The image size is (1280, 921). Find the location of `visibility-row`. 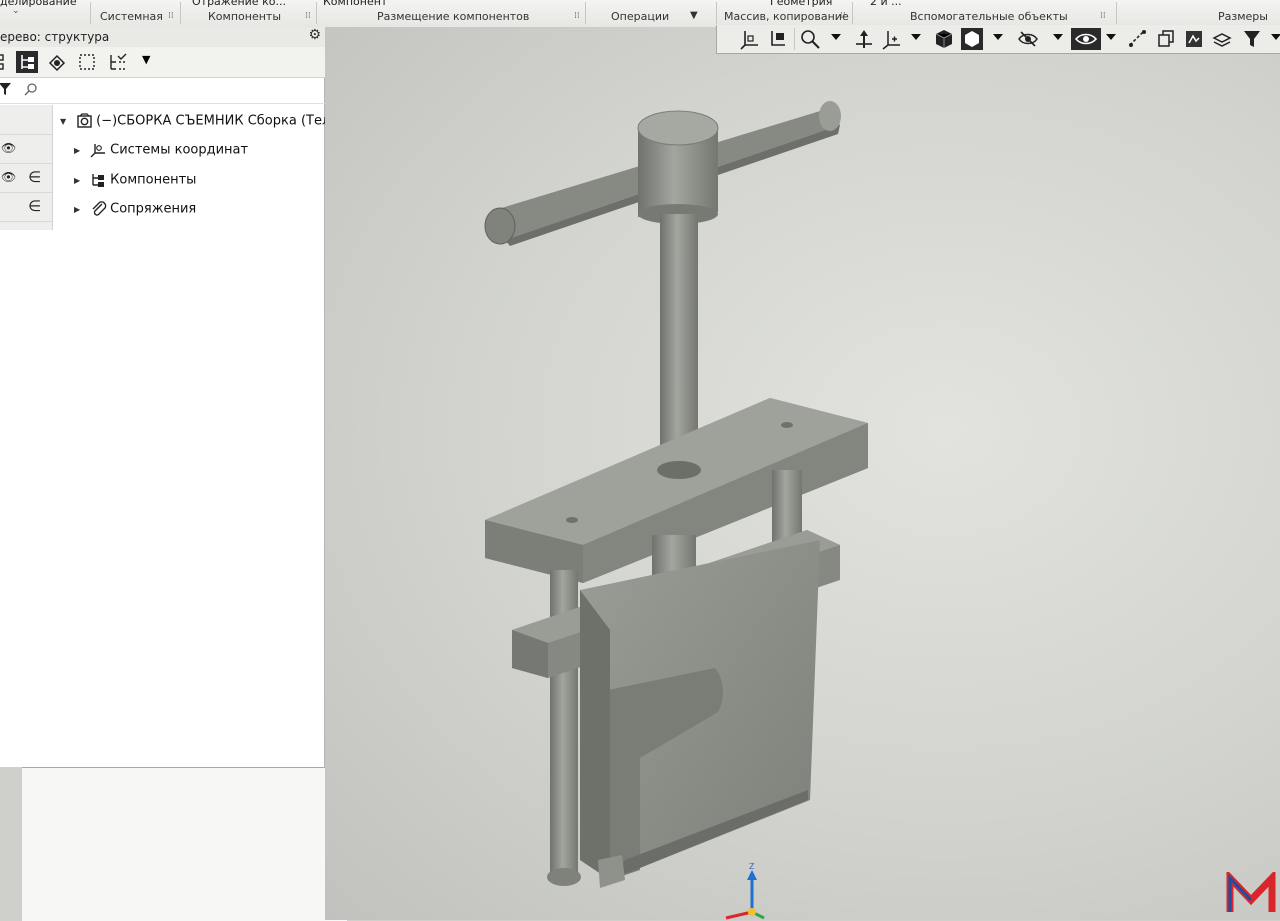

visibility-row is located at coordinates (26, 120).